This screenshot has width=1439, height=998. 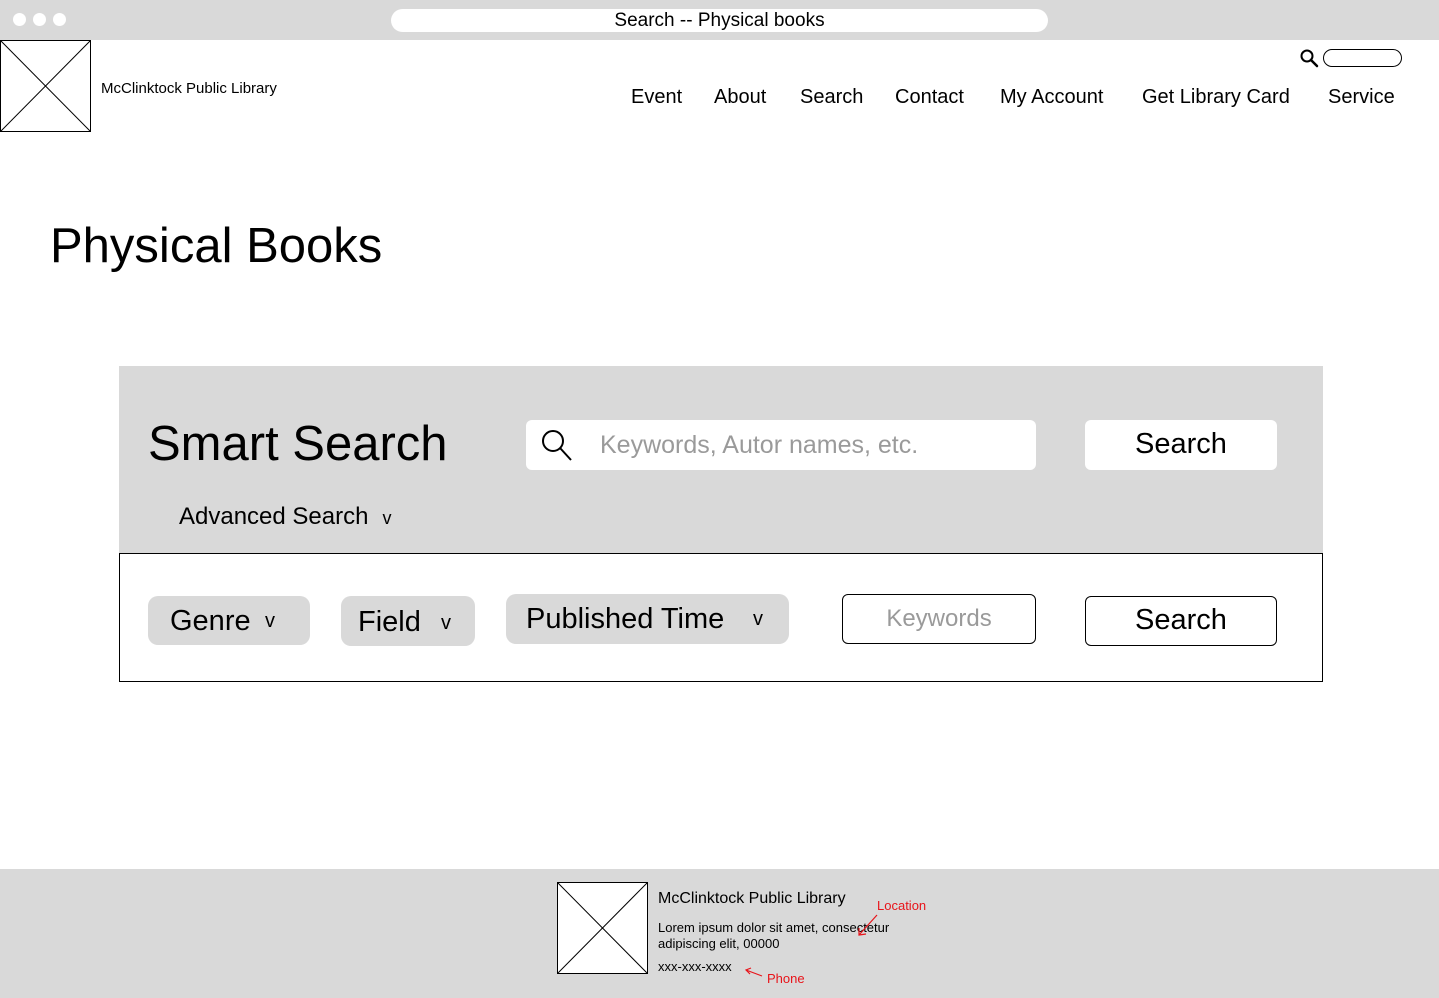 What do you see at coordinates (1361, 97) in the screenshot?
I see `nav-service: Service` at bounding box center [1361, 97].